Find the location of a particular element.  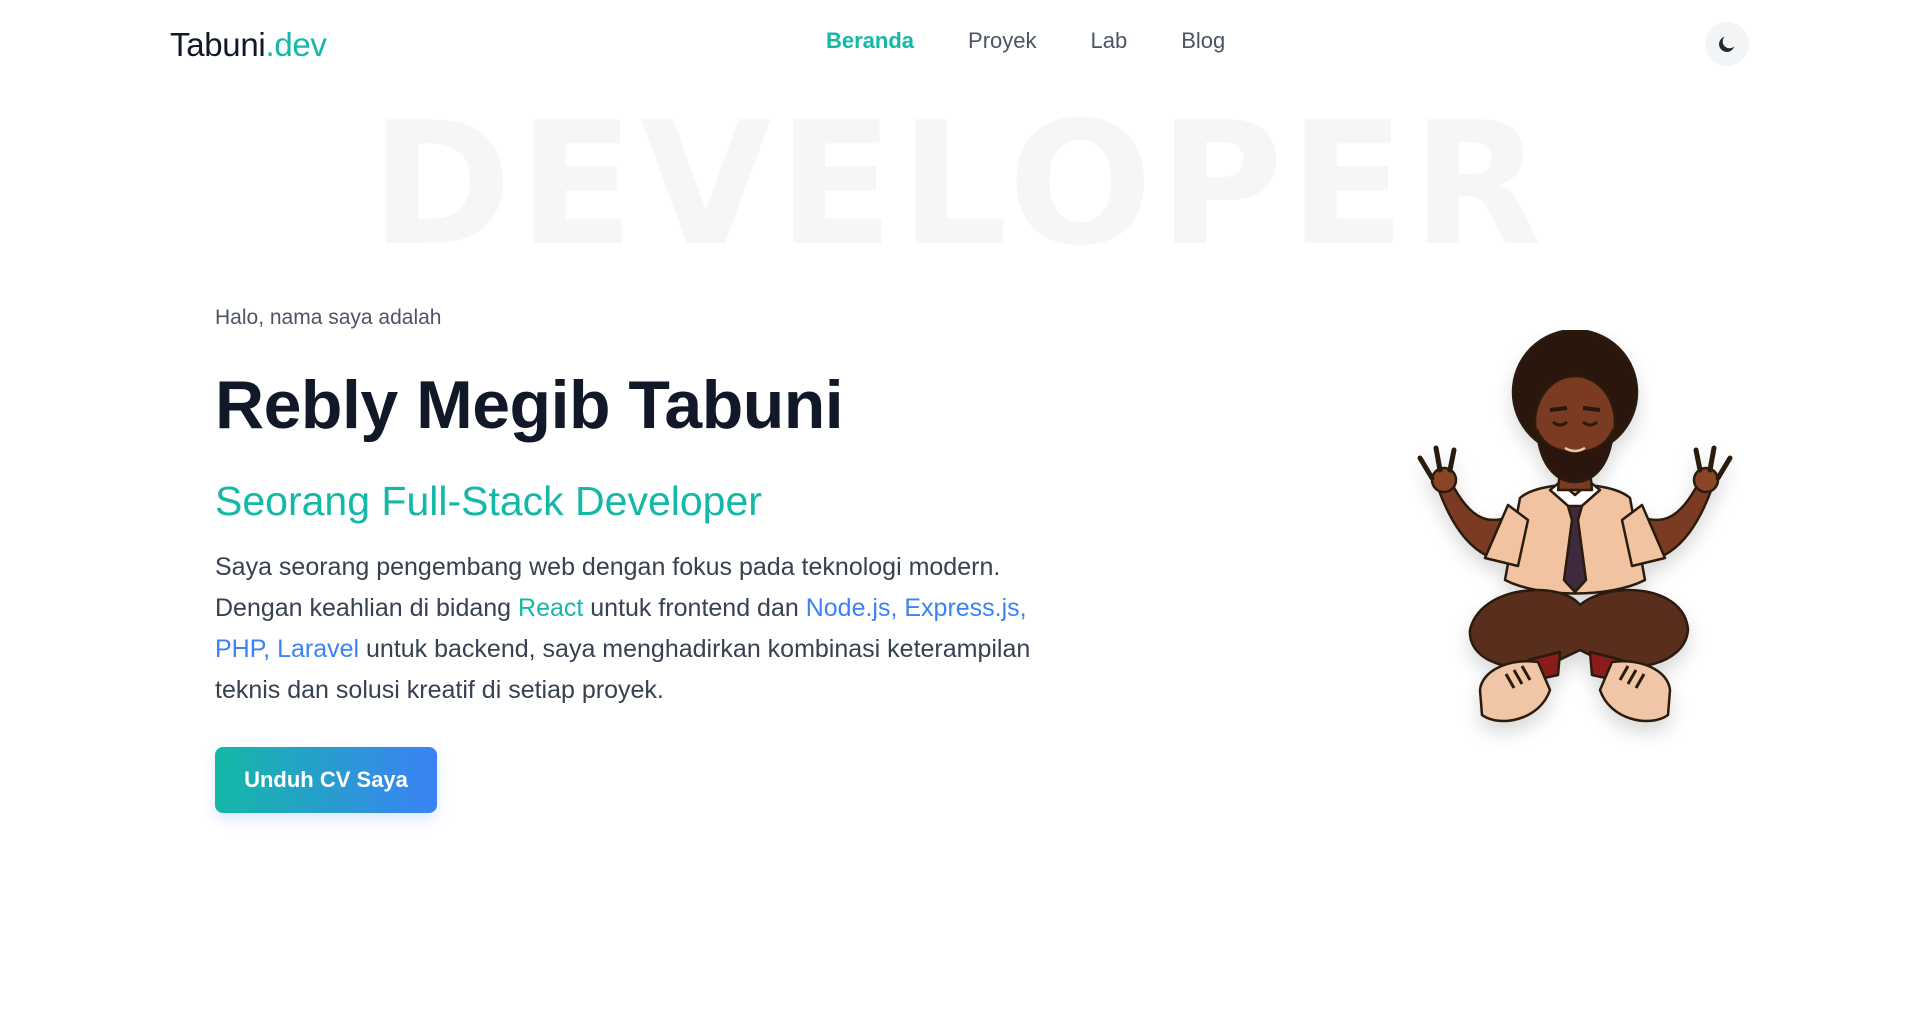

nav-item-beranda: Beranda is located at coordinates (870, 41).